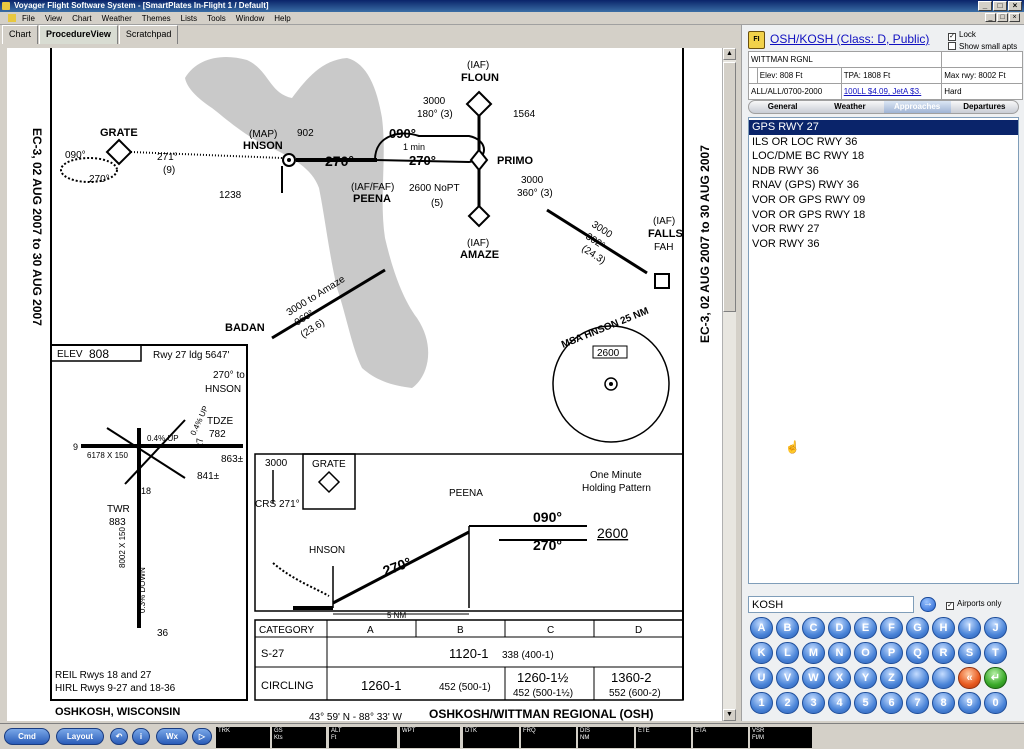  Describe the element at coordinates (27, 736) in the screenshot. I see `cmd-button: Cmd` at that location.